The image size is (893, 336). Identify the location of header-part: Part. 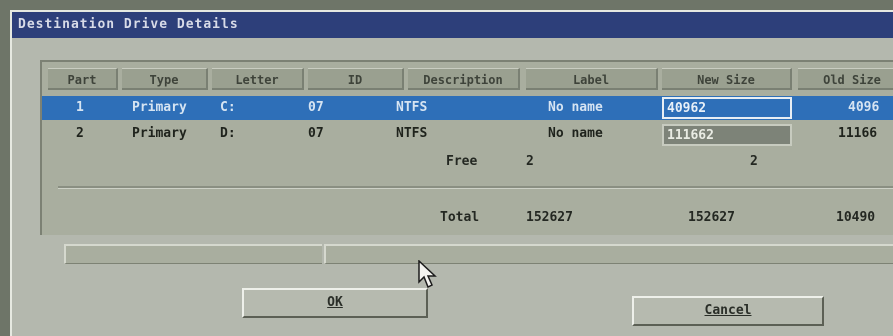
(83, 79).